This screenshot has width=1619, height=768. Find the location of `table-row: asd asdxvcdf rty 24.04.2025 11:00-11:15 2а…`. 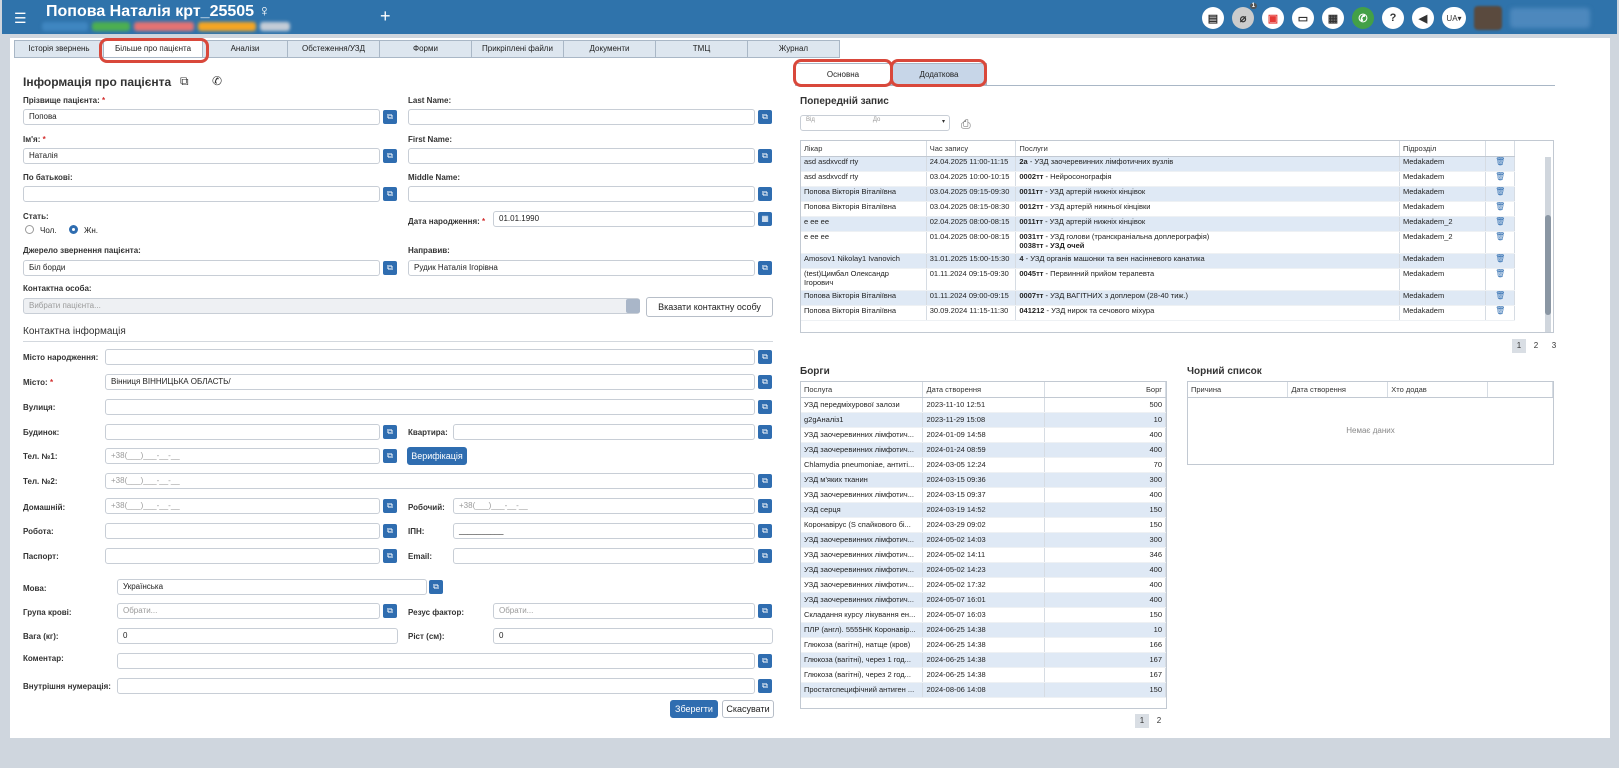

table-row: asd asdxvcdf rty 24.04.2025 11:00-11:15 2а… is located at coordinates (1158, 164).